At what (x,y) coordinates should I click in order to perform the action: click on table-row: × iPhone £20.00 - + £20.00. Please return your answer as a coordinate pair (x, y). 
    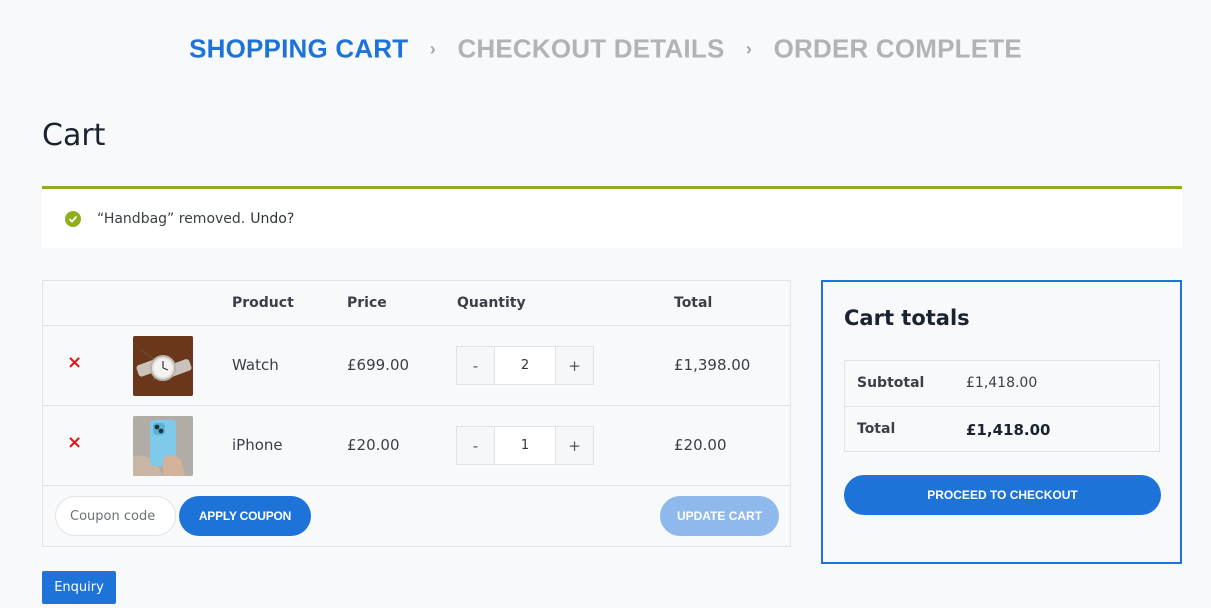
    Looking at the image, I should click on (416, 446).